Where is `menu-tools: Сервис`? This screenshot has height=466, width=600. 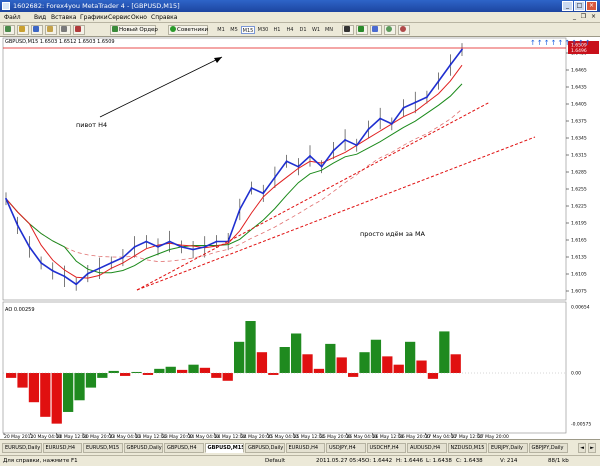 menu-tools: Сервис is located at coordinates (119, 17).